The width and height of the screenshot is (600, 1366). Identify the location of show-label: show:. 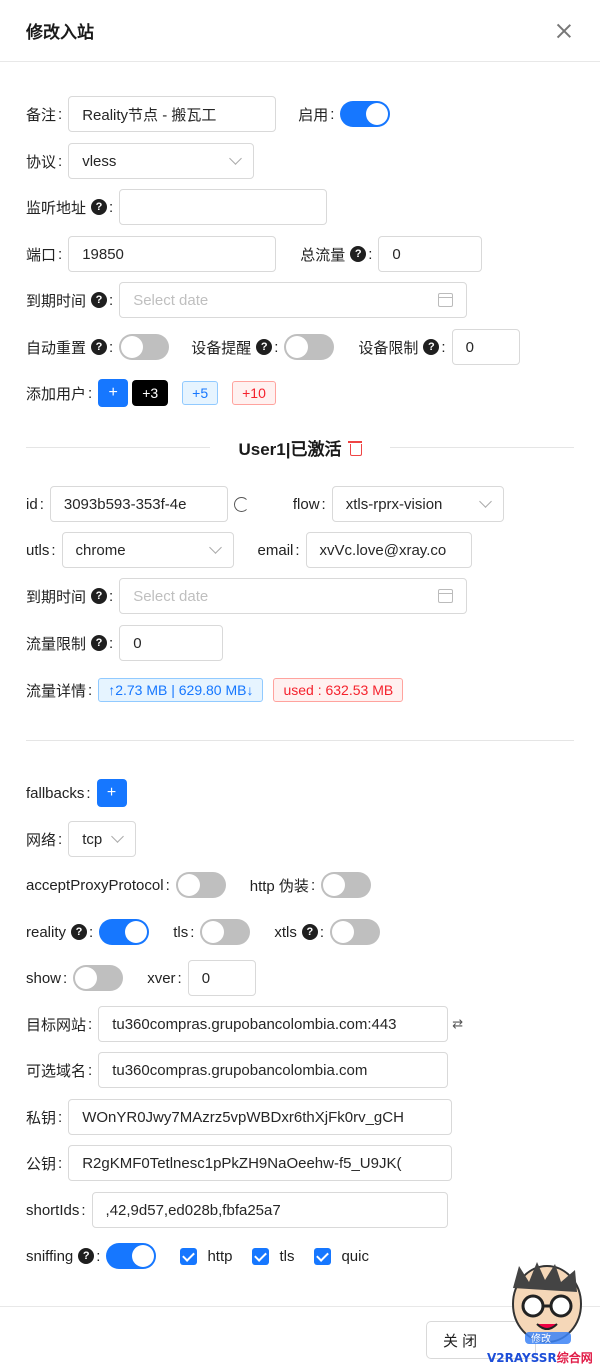
(47, 978).